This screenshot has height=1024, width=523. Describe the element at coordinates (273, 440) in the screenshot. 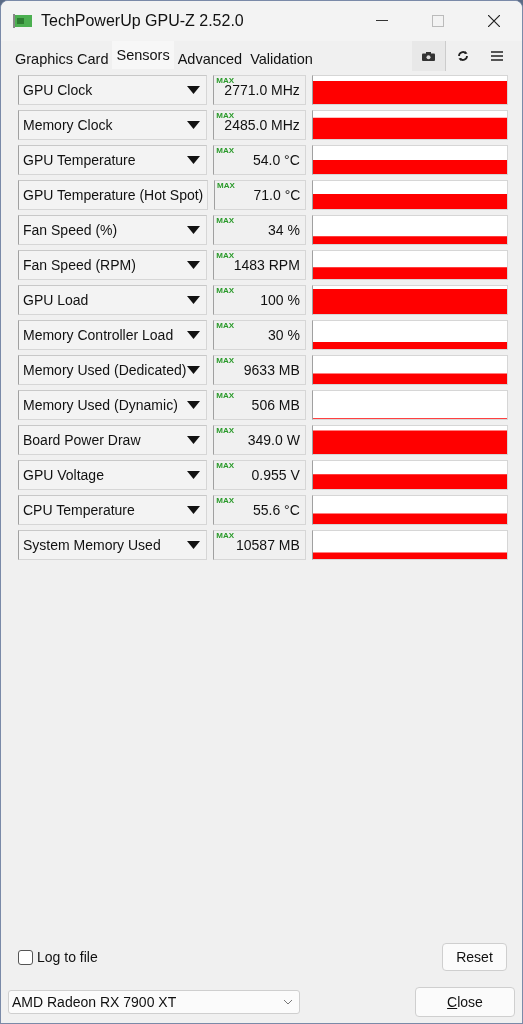

I see `sensor-value: 349.0 W` at that location.